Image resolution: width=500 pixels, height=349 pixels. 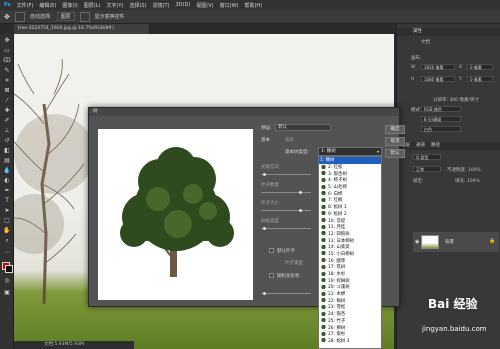 I want to click on fill-text: 填充: 100%, so click(x=467, y=181).